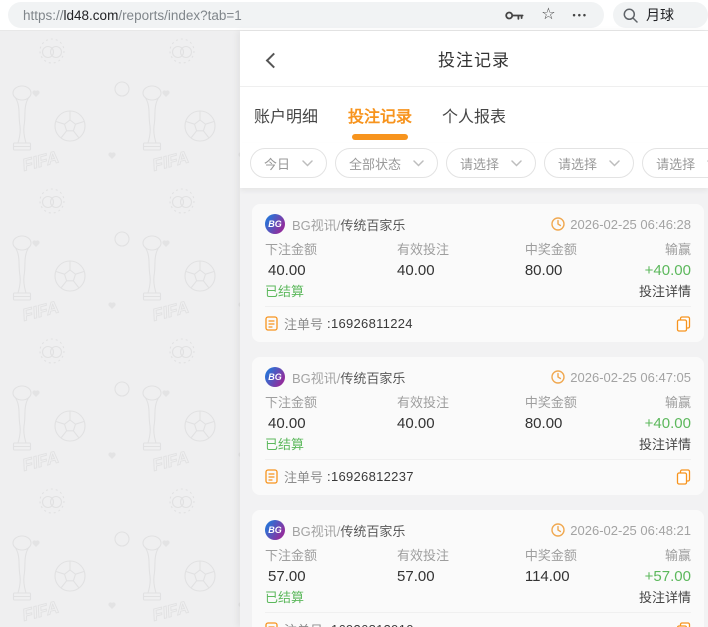  Describe the element at coordinates (578, 164) in the screenshot. I see `filter-label: 请选择` at that location.